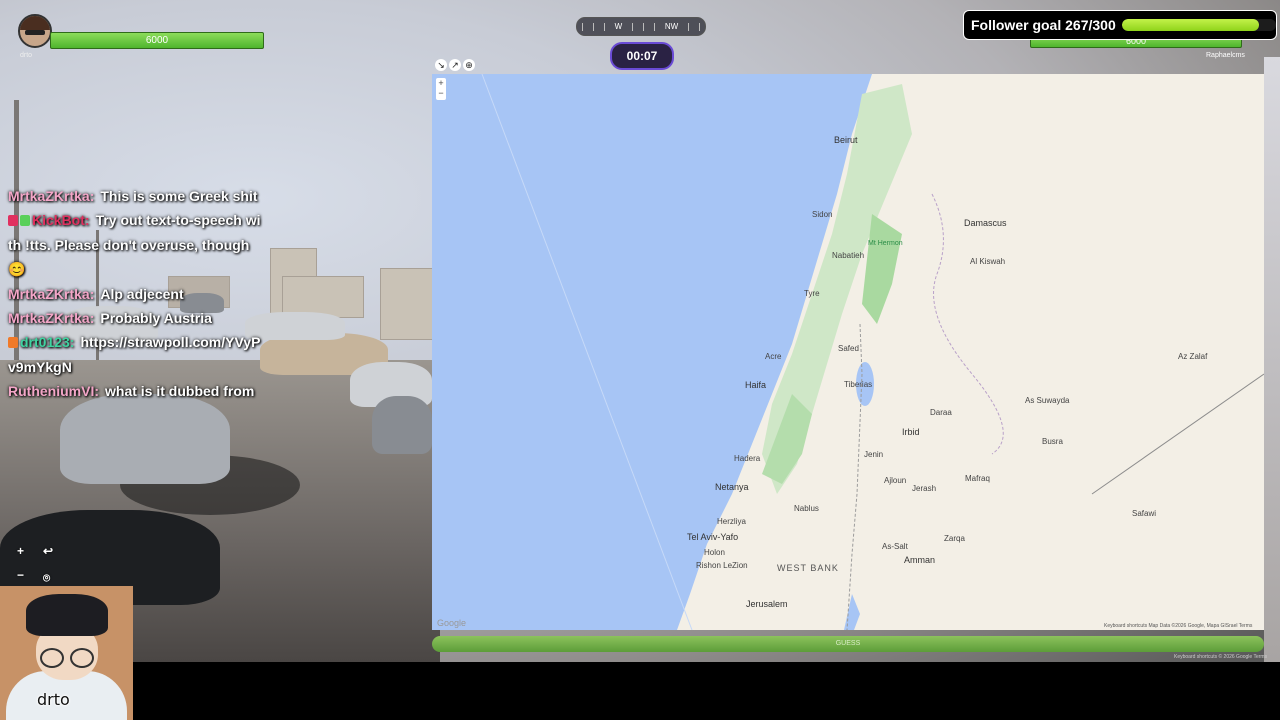 This screenshot has height=720, width=1280. I want to click on chat-username: KickBot:, so click(61, 220).